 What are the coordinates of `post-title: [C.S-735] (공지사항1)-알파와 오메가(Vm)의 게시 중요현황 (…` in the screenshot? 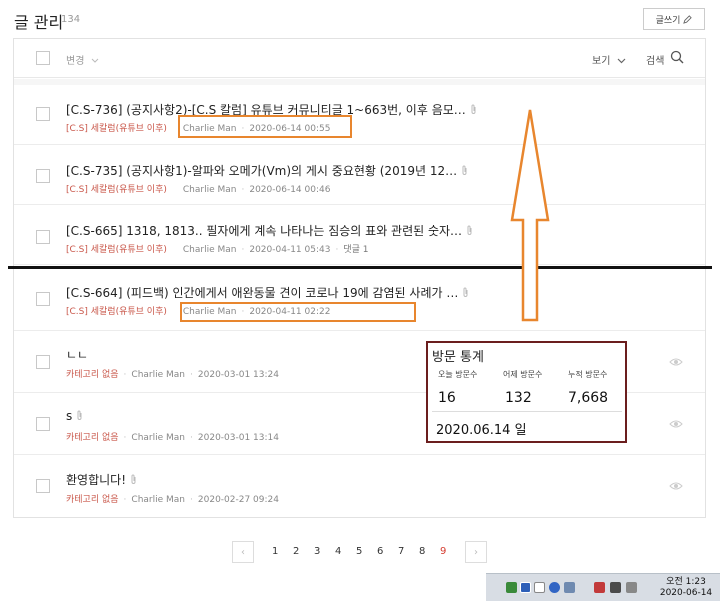 It's located at (267, 170).